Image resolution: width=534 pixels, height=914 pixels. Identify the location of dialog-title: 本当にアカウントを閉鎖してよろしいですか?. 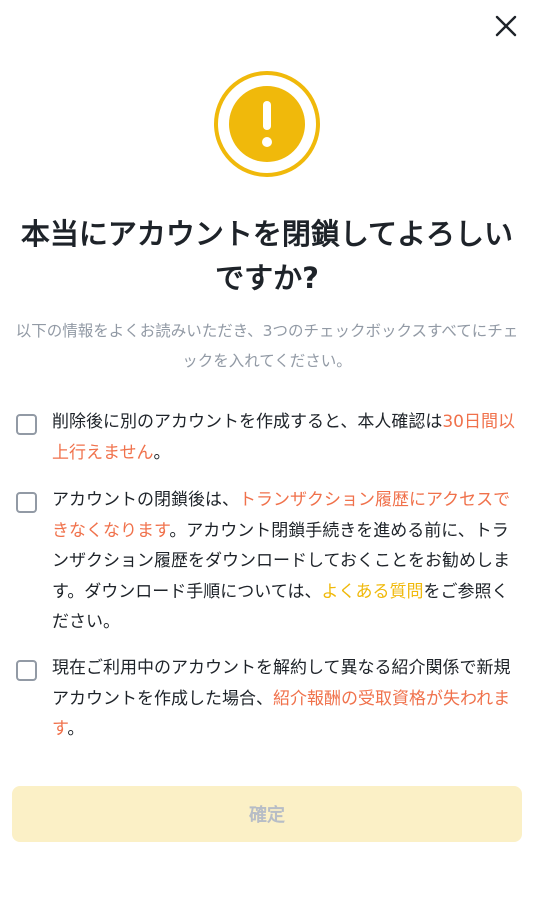
(267, 256).